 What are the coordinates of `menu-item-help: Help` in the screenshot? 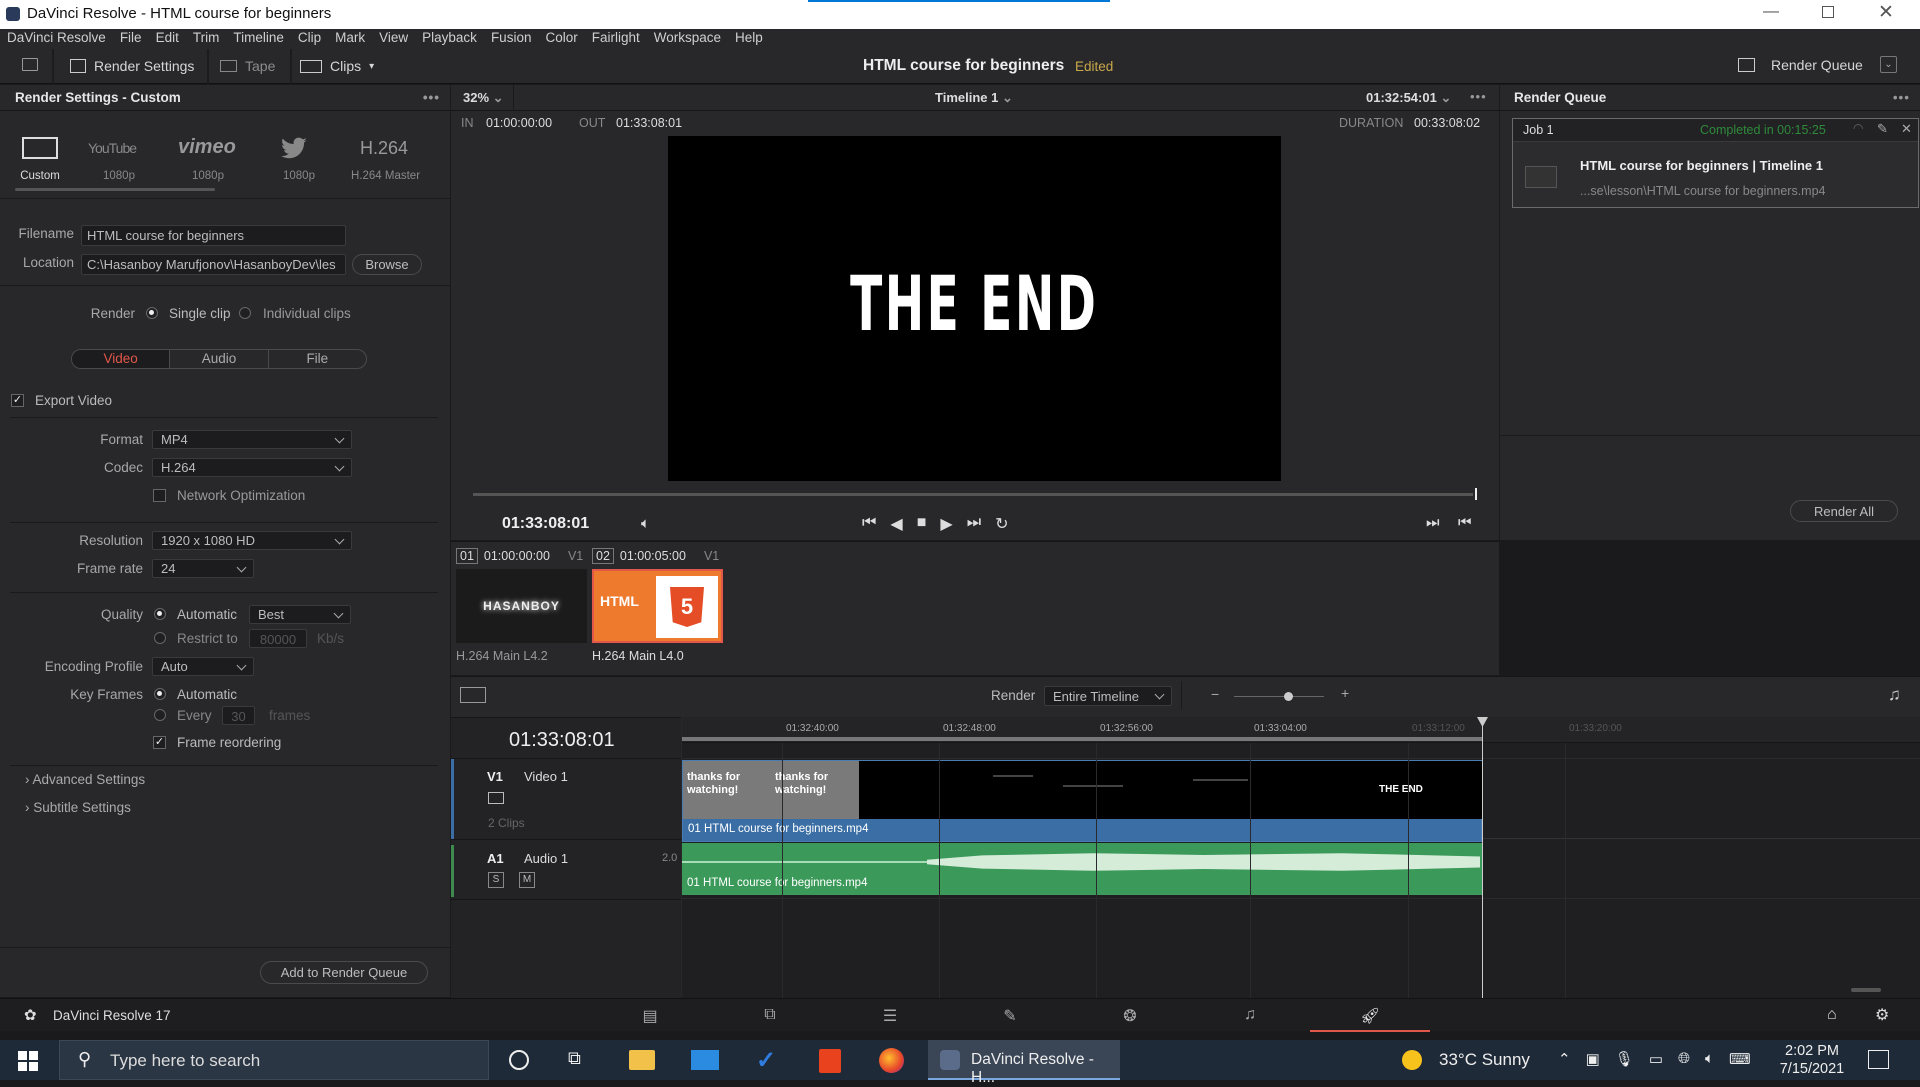 It's located at (749, 37).